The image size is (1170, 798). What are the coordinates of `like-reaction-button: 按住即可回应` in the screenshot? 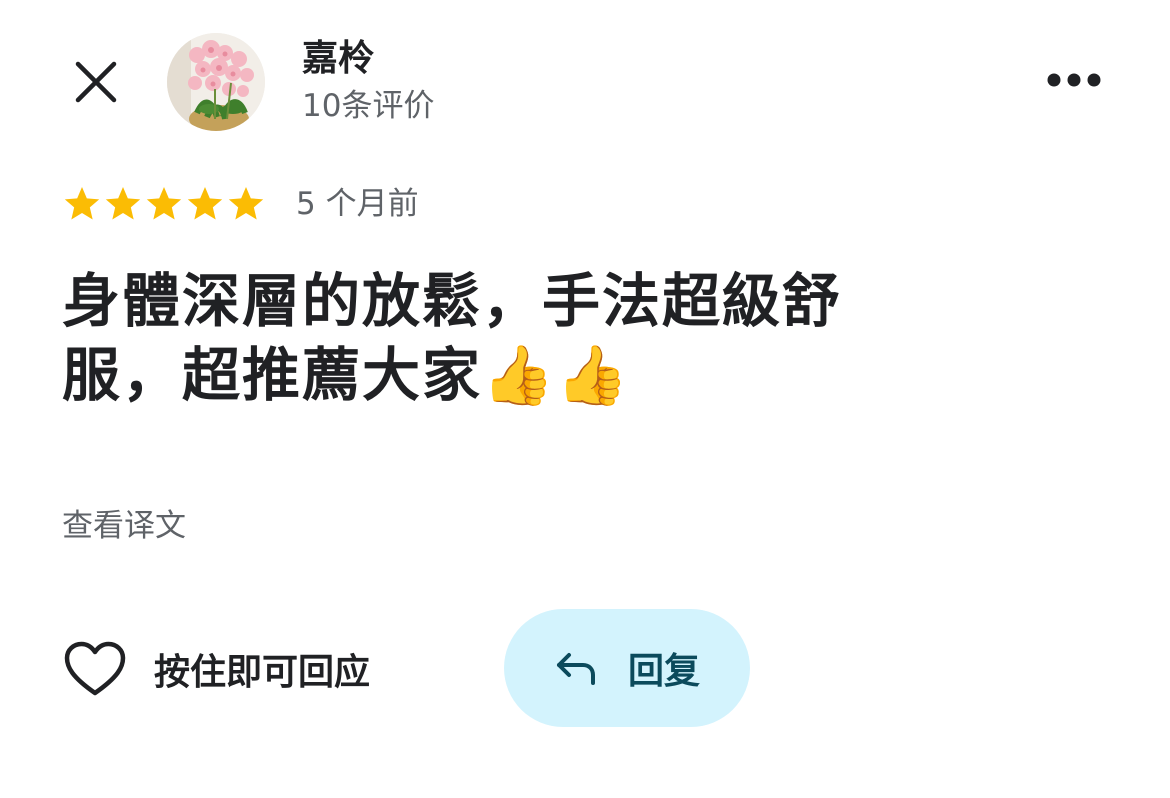 It's located at (215, 669).